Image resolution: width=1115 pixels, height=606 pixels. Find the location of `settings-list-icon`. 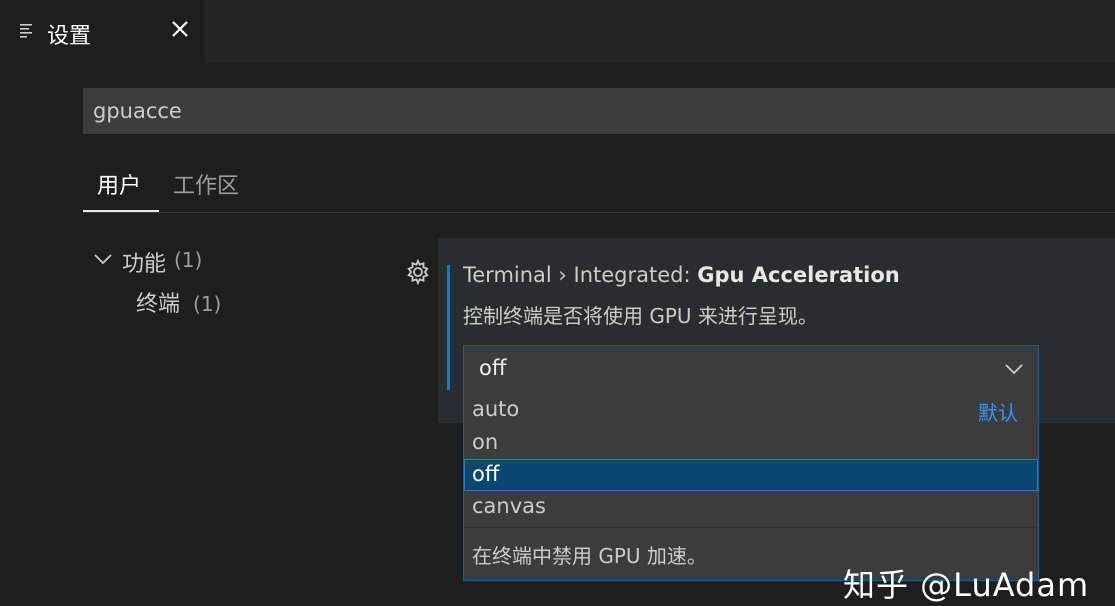

settings-list-icon is located at coordinates (26, 31).